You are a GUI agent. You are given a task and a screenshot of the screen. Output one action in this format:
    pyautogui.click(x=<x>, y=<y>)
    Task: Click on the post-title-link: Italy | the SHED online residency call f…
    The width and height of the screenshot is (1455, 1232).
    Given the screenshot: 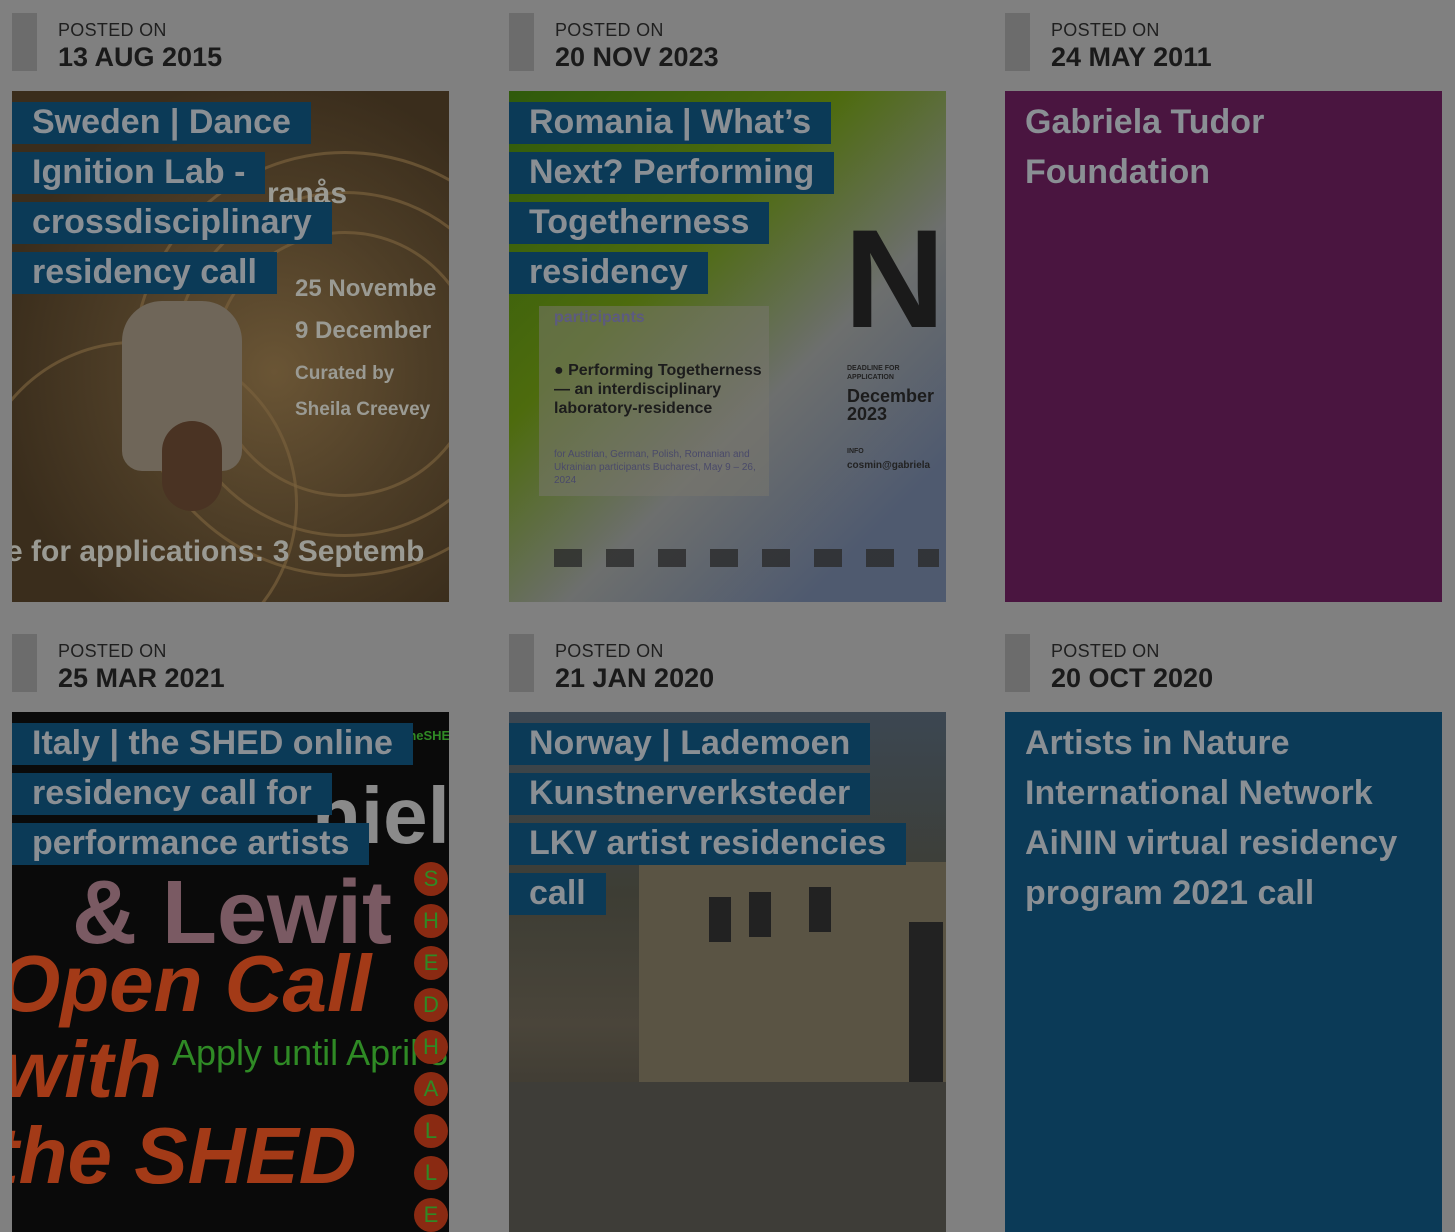 What is the action you would take?
    pyautogui.click(x=212, y=794)
    